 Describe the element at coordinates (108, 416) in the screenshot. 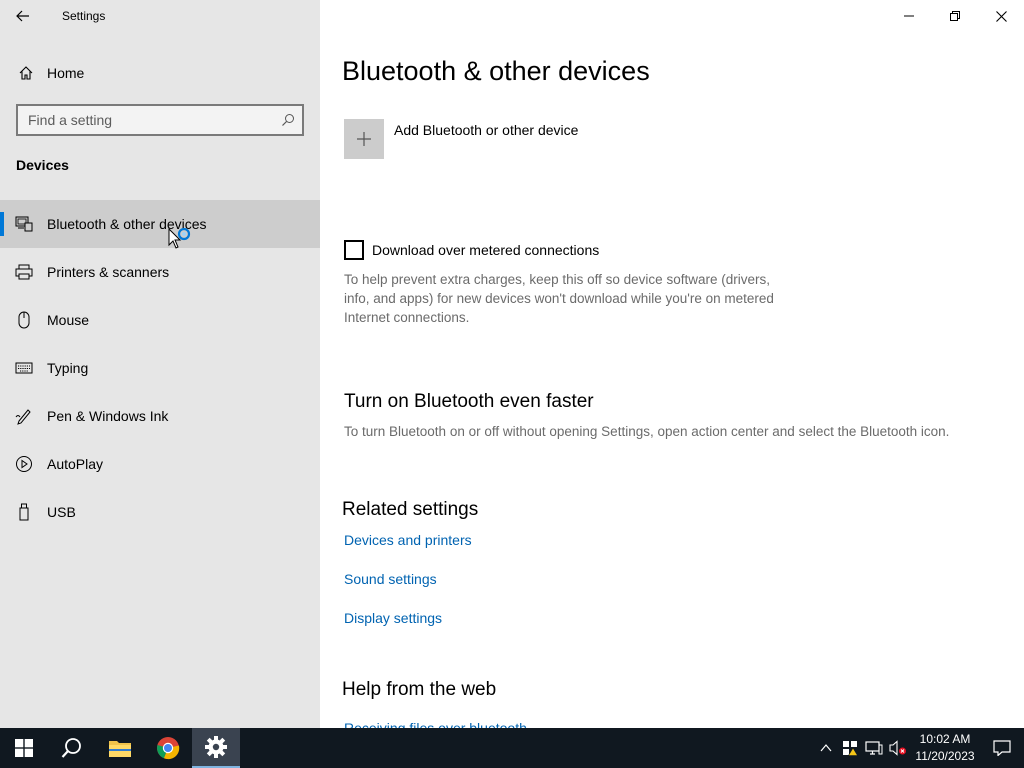

I see `sidebar-item-label: Pen & Windows Ink` at that location.